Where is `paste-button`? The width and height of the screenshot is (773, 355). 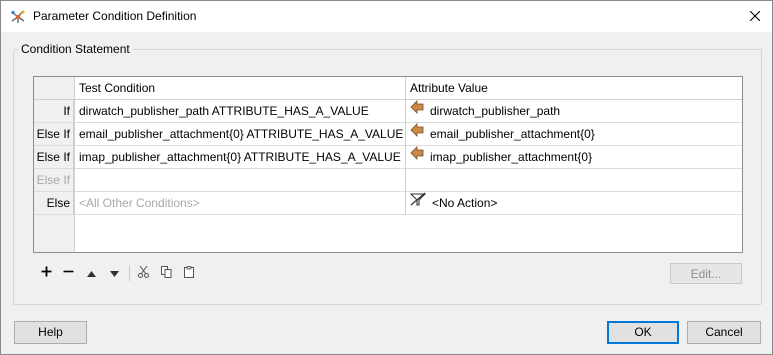
paste-button is located at coordinates (189, 273).